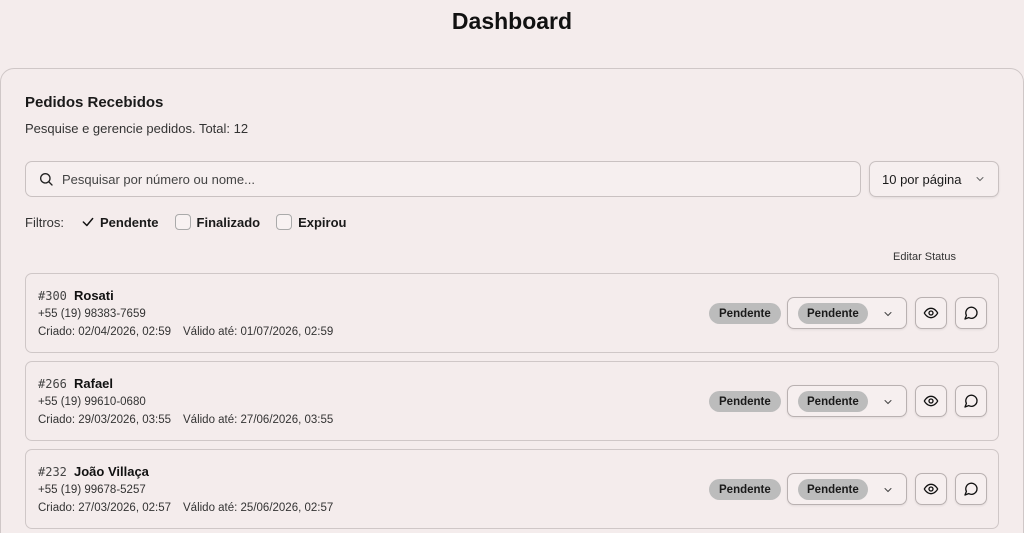  I want to click on created-date: Criado: 27/03/2026, 02:57, so click(104, 508).